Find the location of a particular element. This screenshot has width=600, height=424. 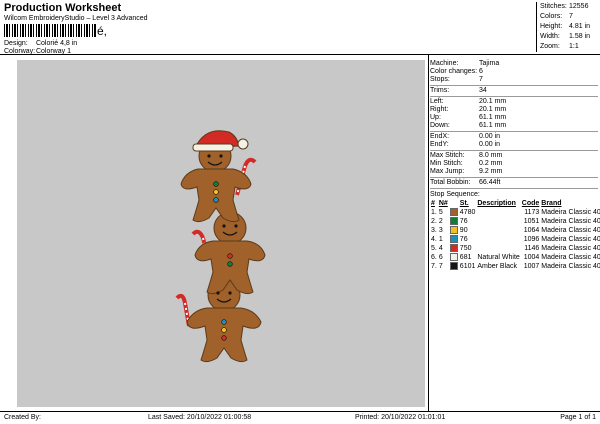

info-label: Trims: is located at coordinates (440, 90).